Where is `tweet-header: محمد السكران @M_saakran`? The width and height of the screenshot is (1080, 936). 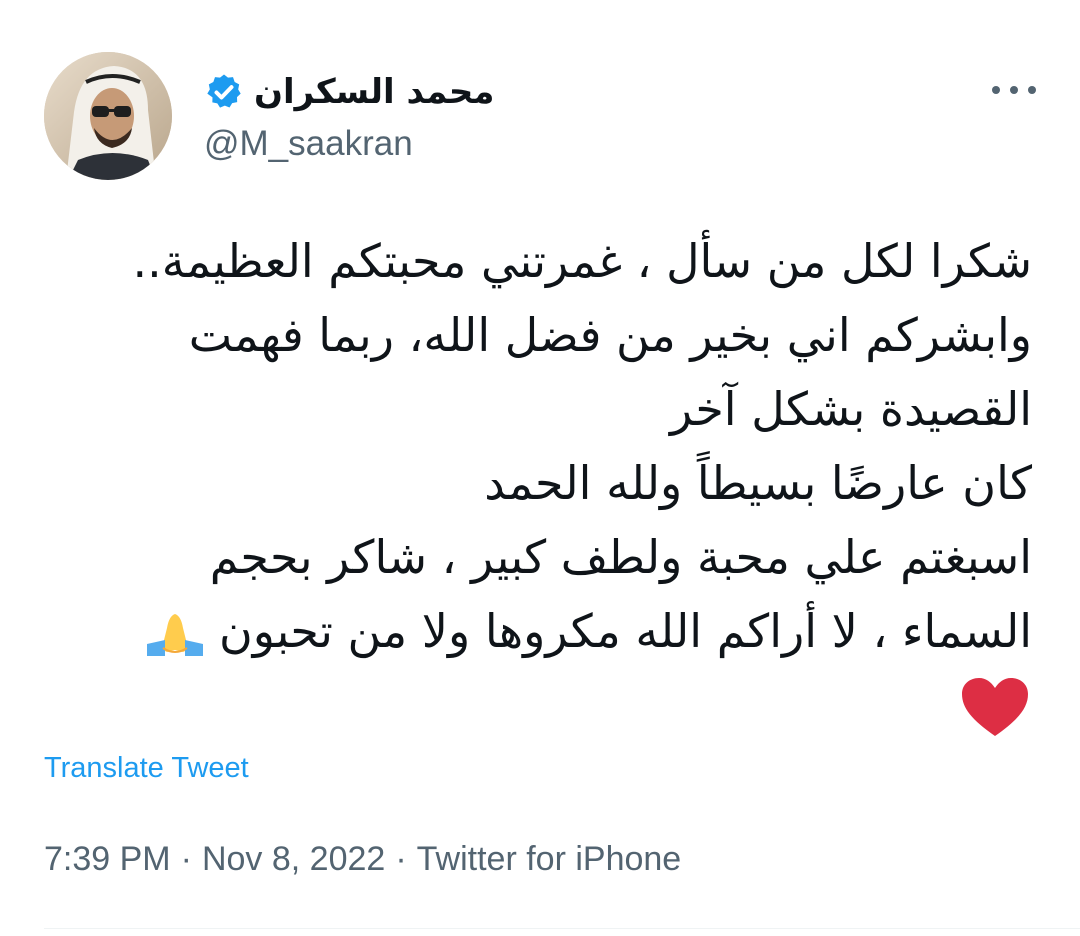
tweet-header: محمد السكران @M_saakran is located at coordinates (542, 117).